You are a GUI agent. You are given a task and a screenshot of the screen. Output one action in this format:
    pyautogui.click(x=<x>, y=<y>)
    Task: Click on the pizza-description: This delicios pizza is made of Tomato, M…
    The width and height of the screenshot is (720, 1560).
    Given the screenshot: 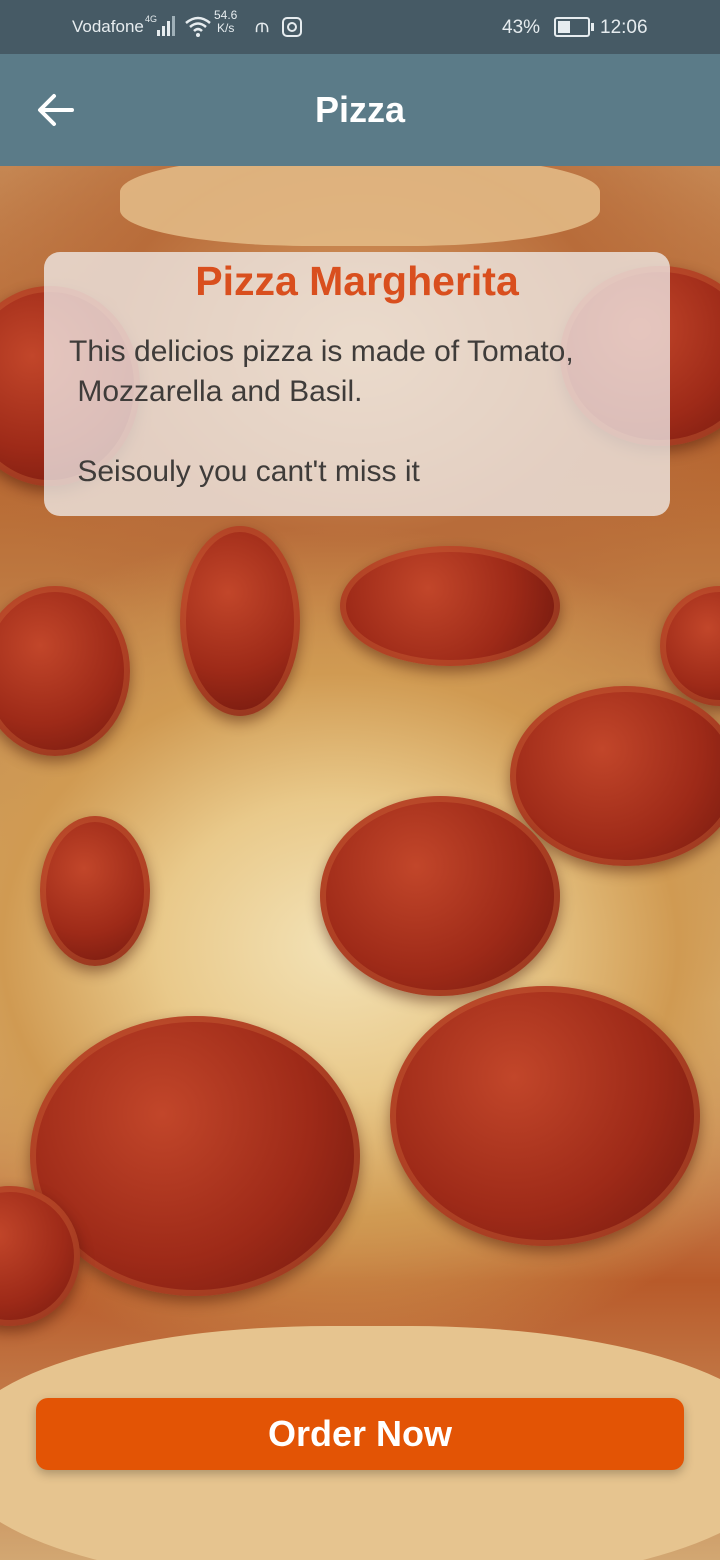 What is the action you would take?
    pyautogui.click(x=321, y=411)
    